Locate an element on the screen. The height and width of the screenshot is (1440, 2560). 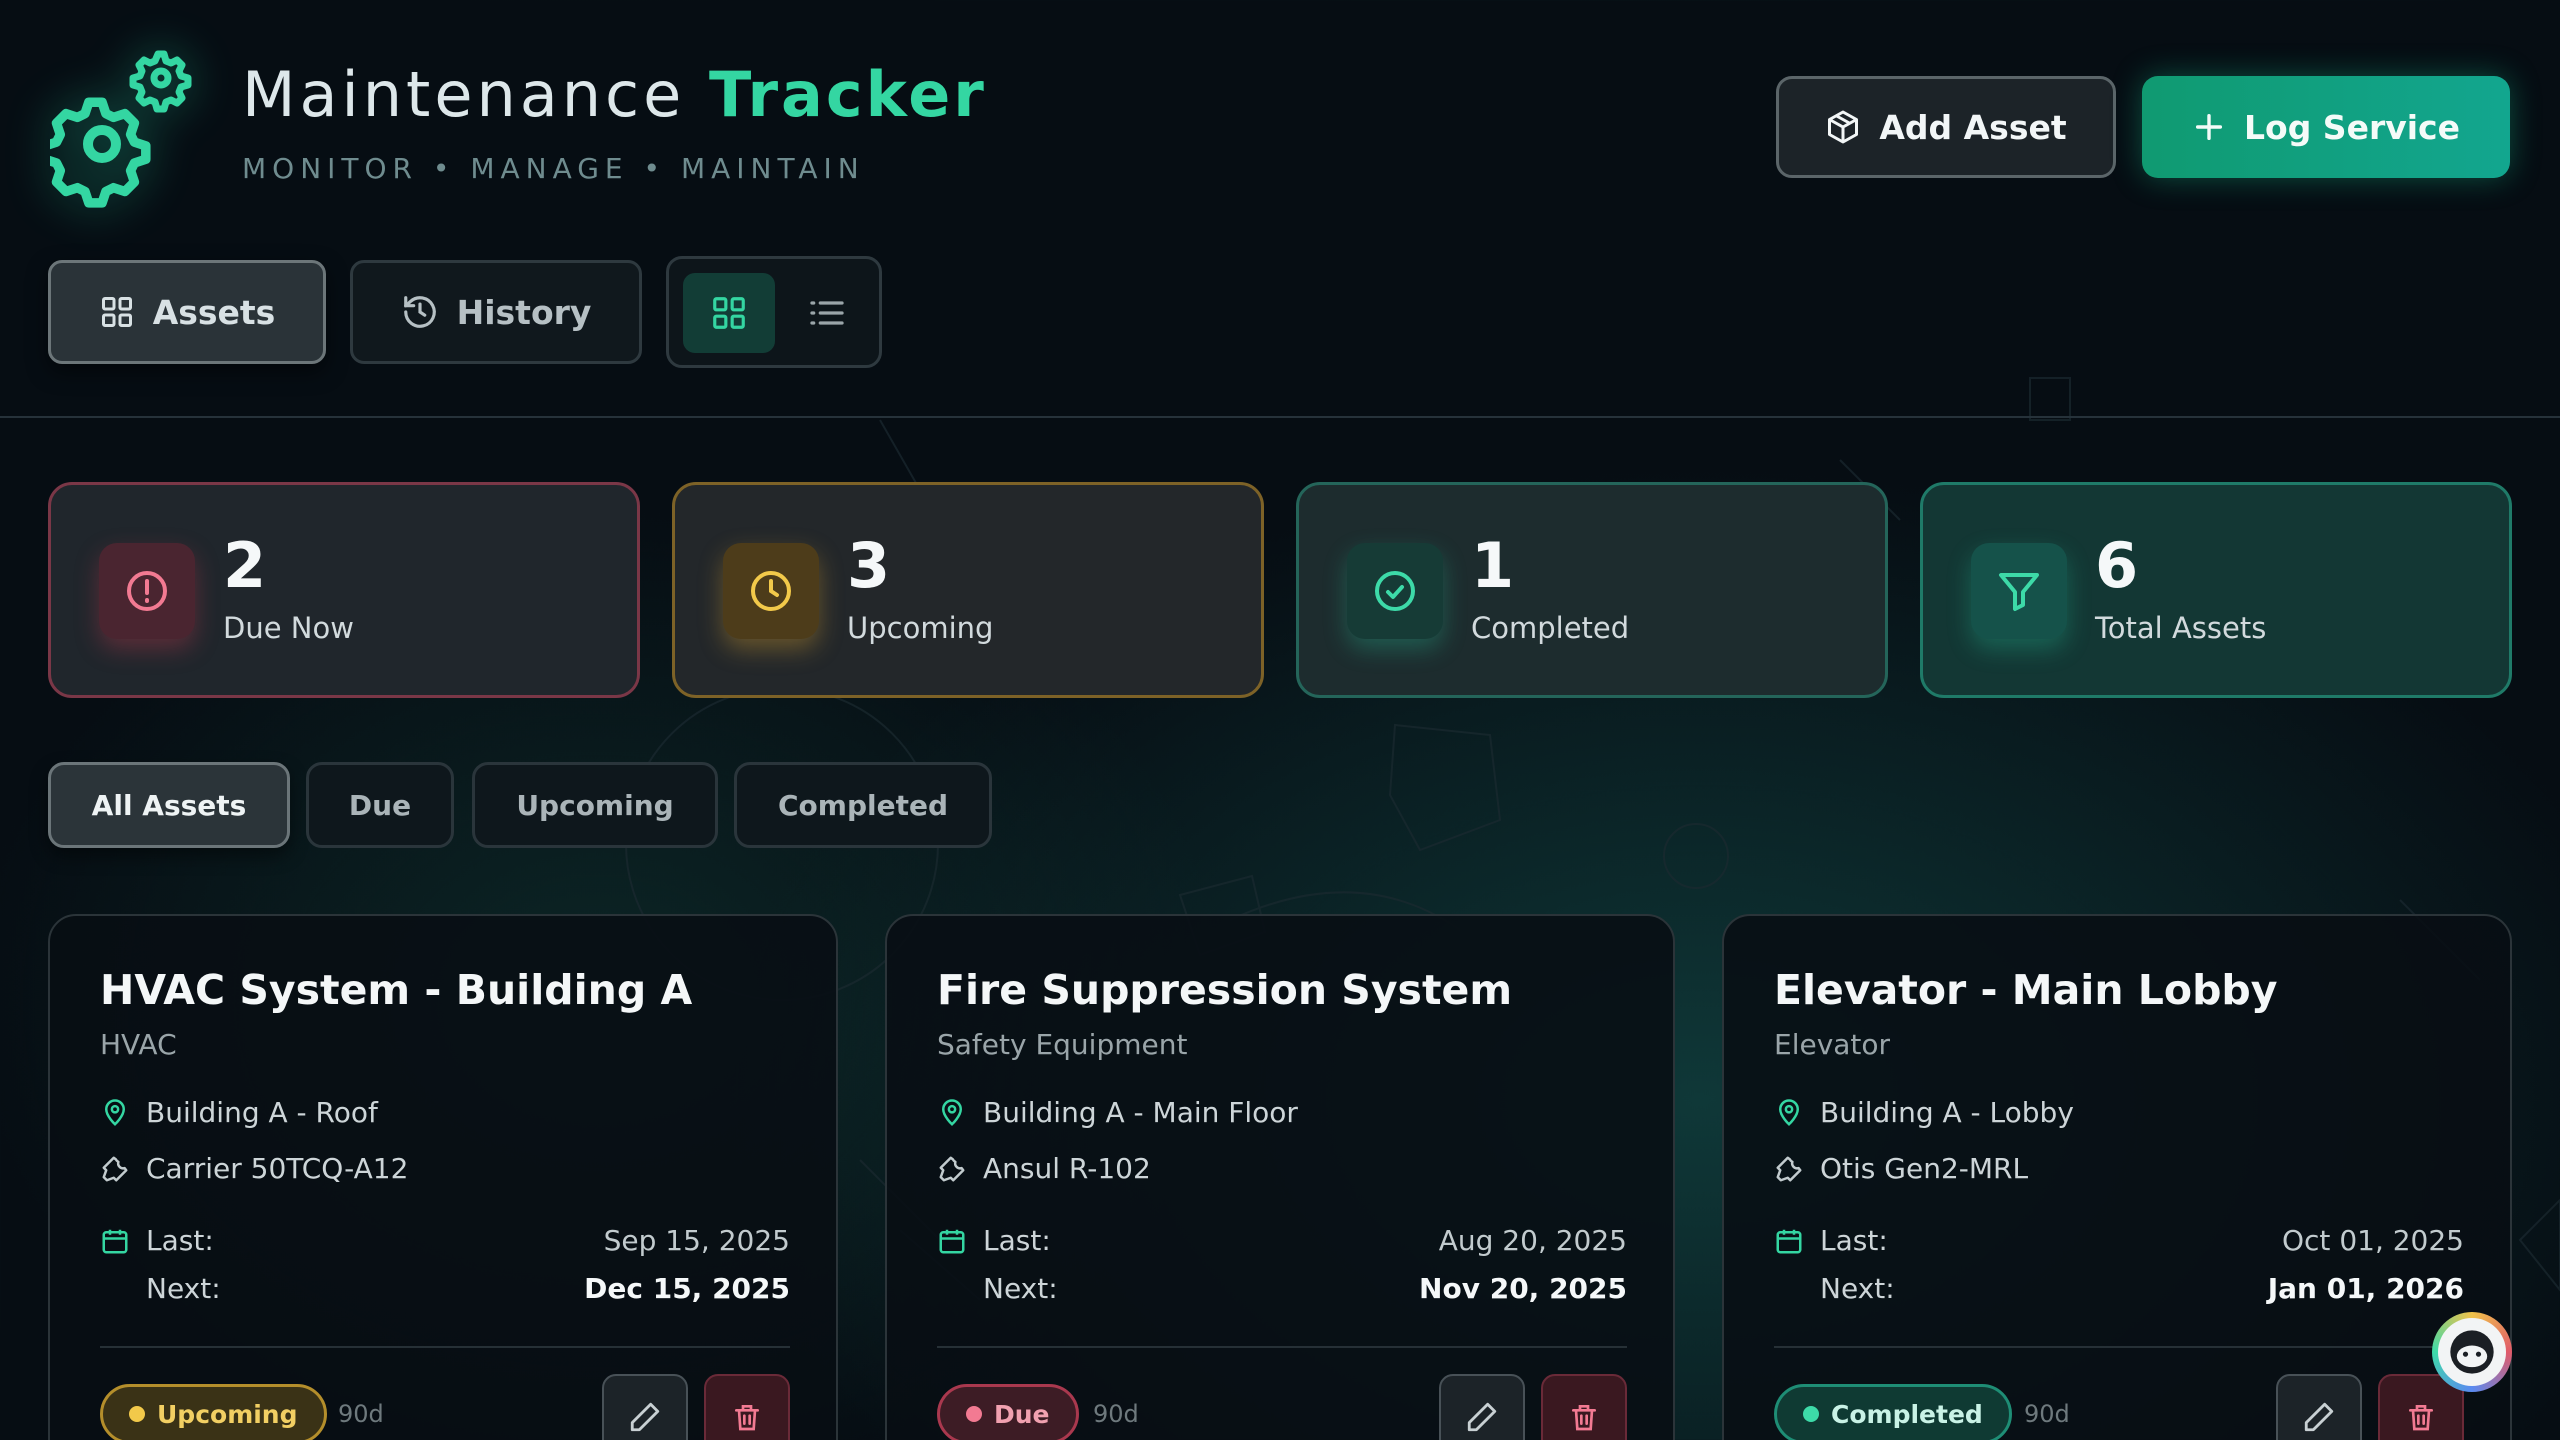
asset-last-service: Last: Aug 20, 2025 is located at coordinates (1282, 1240).